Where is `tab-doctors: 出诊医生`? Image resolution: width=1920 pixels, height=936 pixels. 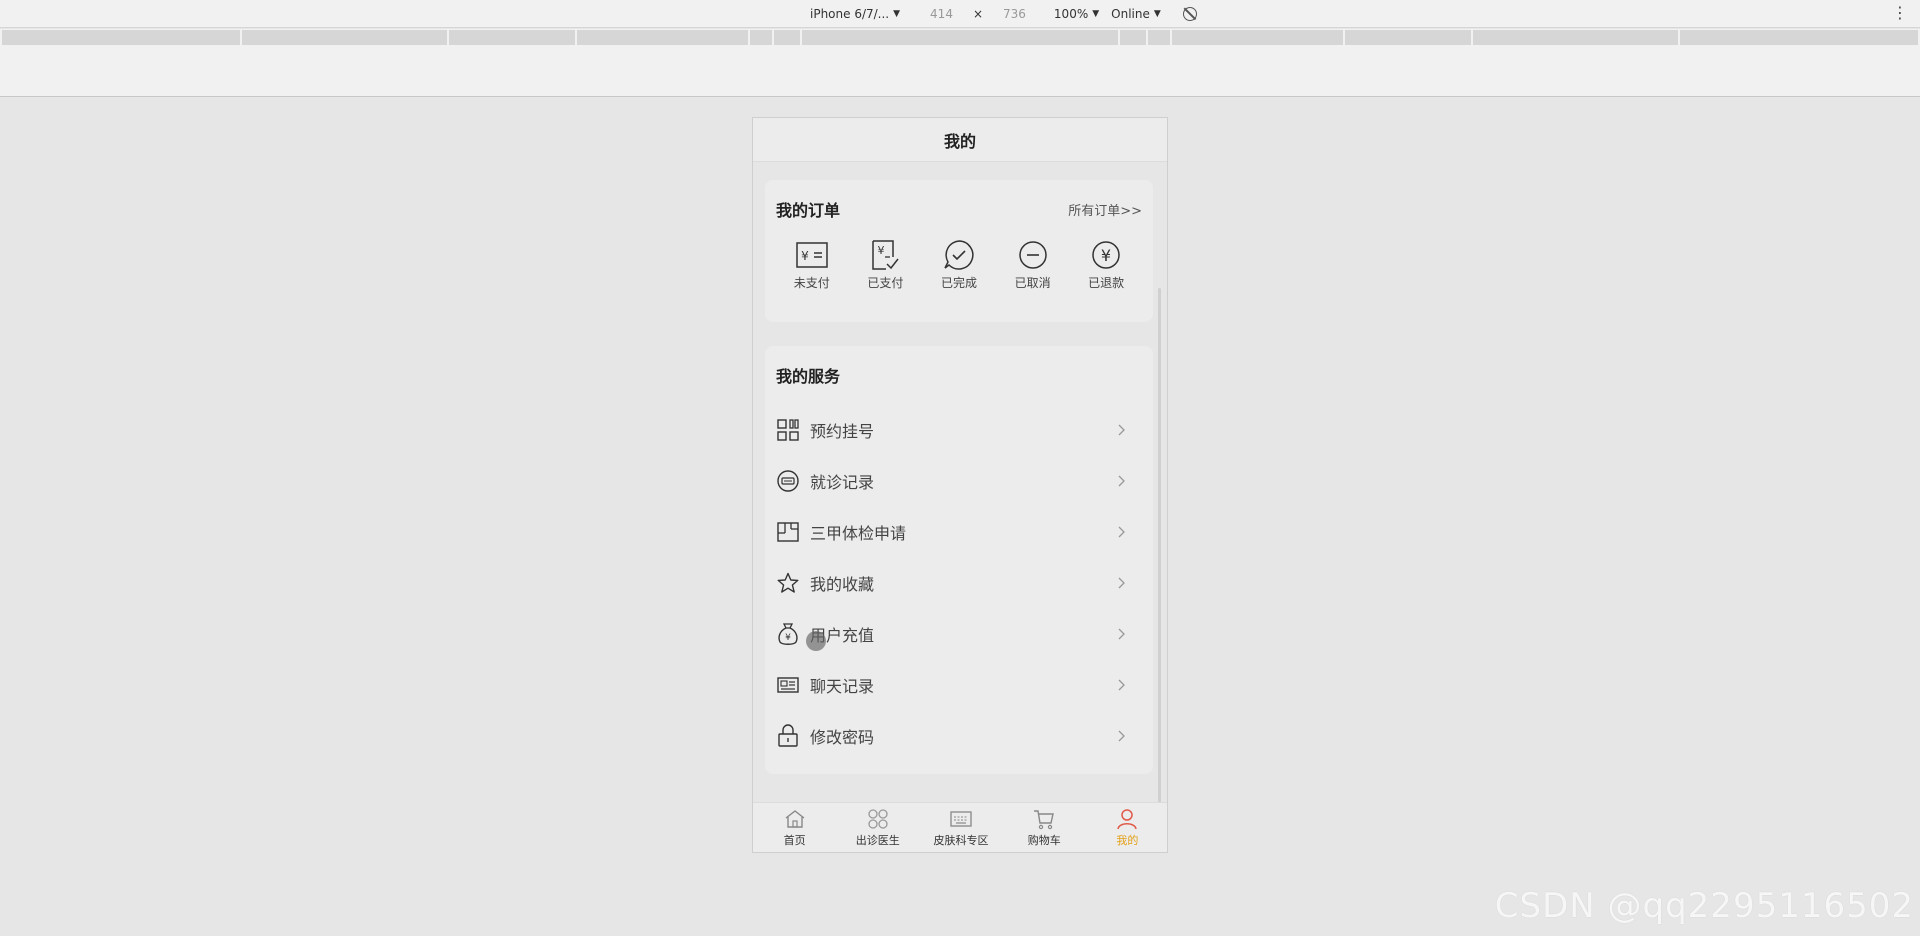 tab-doctors: 出诊医生 is located at coordinates (877, 827).